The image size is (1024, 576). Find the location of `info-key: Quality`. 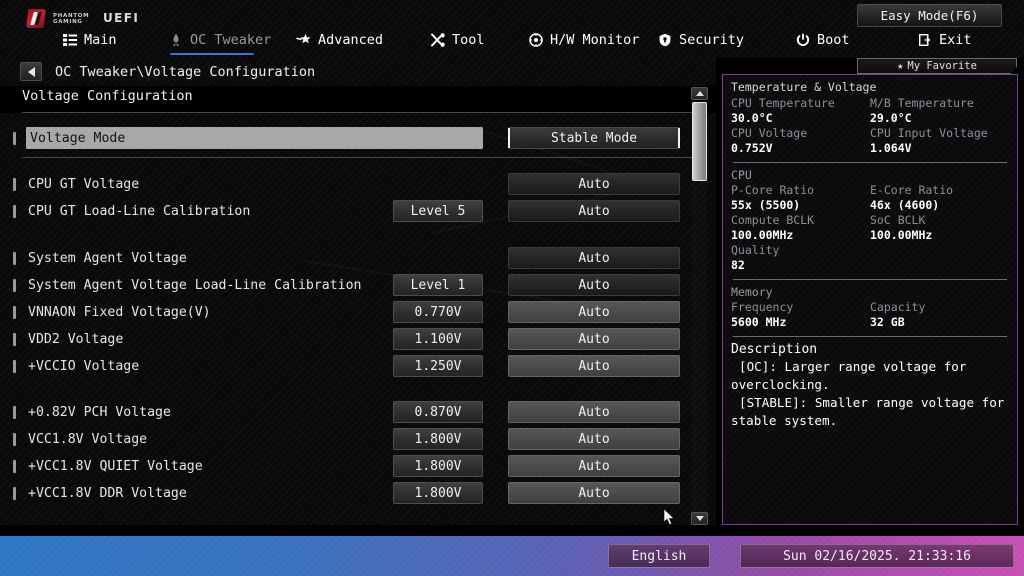

info-key: Quality is located at coordinates (755, 250).